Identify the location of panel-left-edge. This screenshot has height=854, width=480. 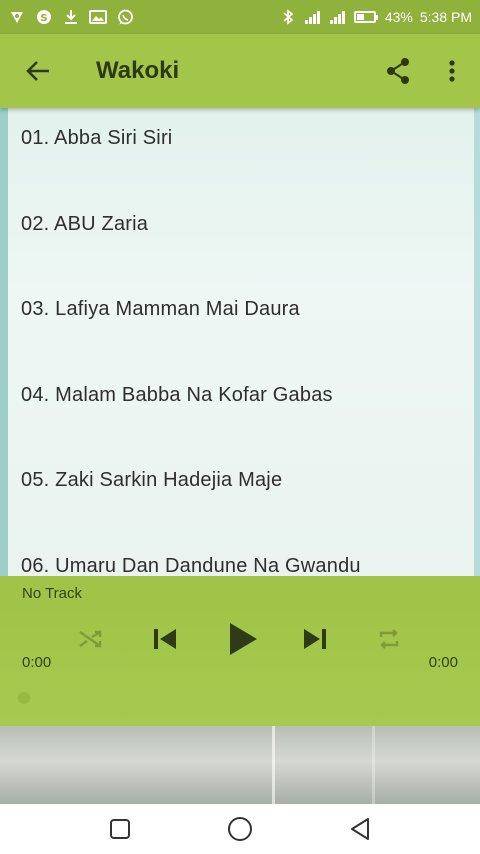
(4, 342).